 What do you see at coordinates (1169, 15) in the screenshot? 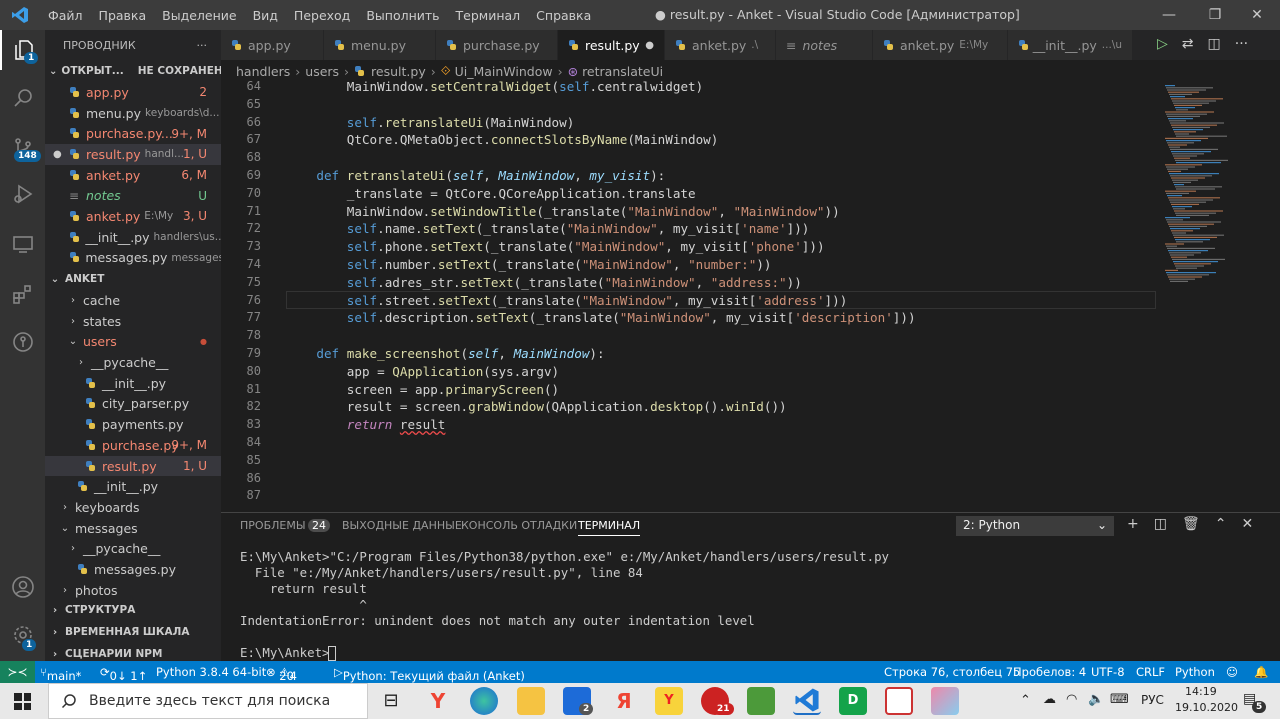
I see `minimize-icon: —` at bounding box center [1169, 15].